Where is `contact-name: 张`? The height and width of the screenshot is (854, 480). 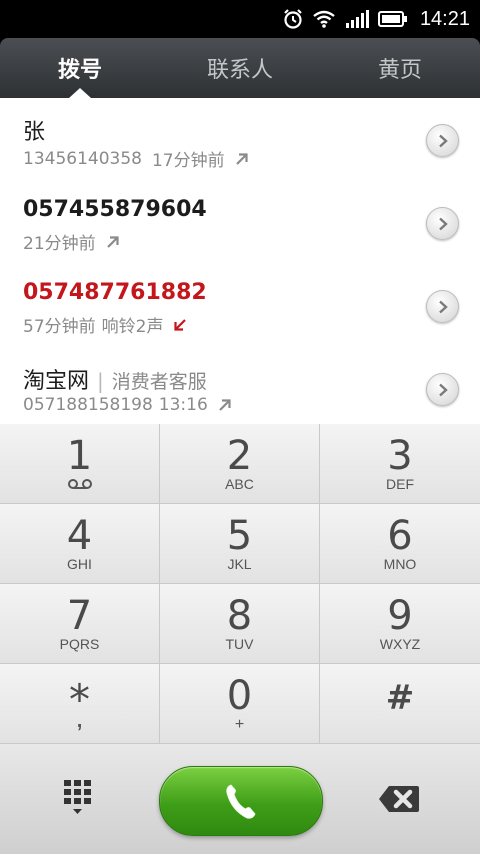
contact-name: 张 is located at coordinates (34, 132).